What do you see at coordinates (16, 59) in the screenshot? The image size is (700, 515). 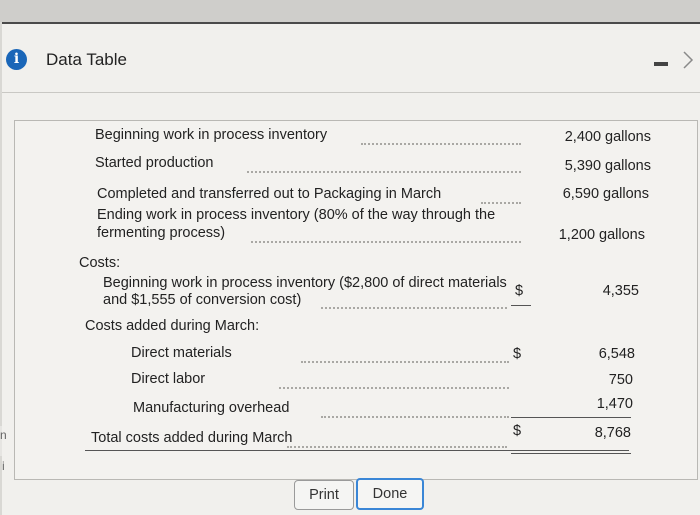 I see `info-icon: i` at bounding box center [16, 59].